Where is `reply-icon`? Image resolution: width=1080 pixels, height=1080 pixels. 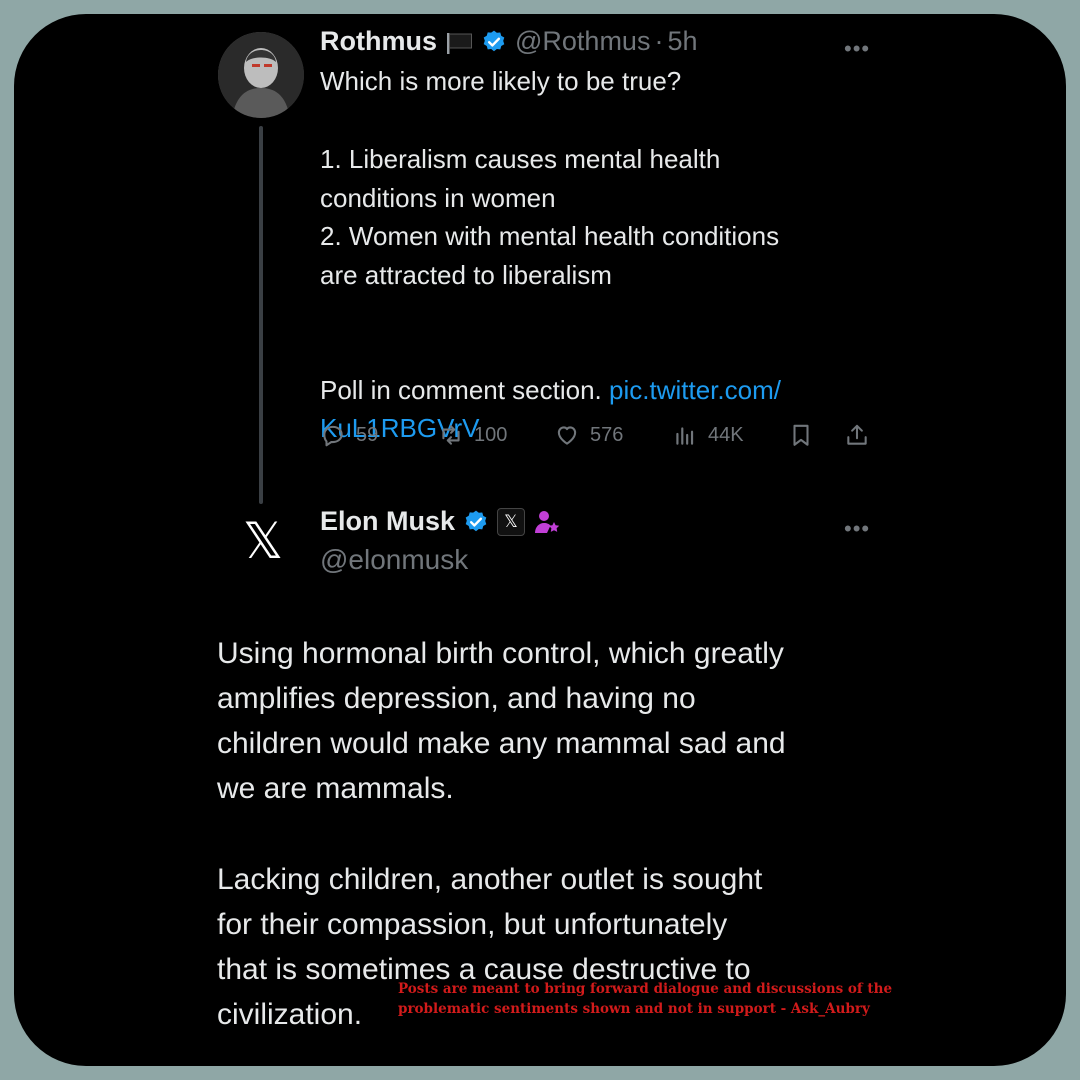 reply-icon is located at coordinates (333, 436).